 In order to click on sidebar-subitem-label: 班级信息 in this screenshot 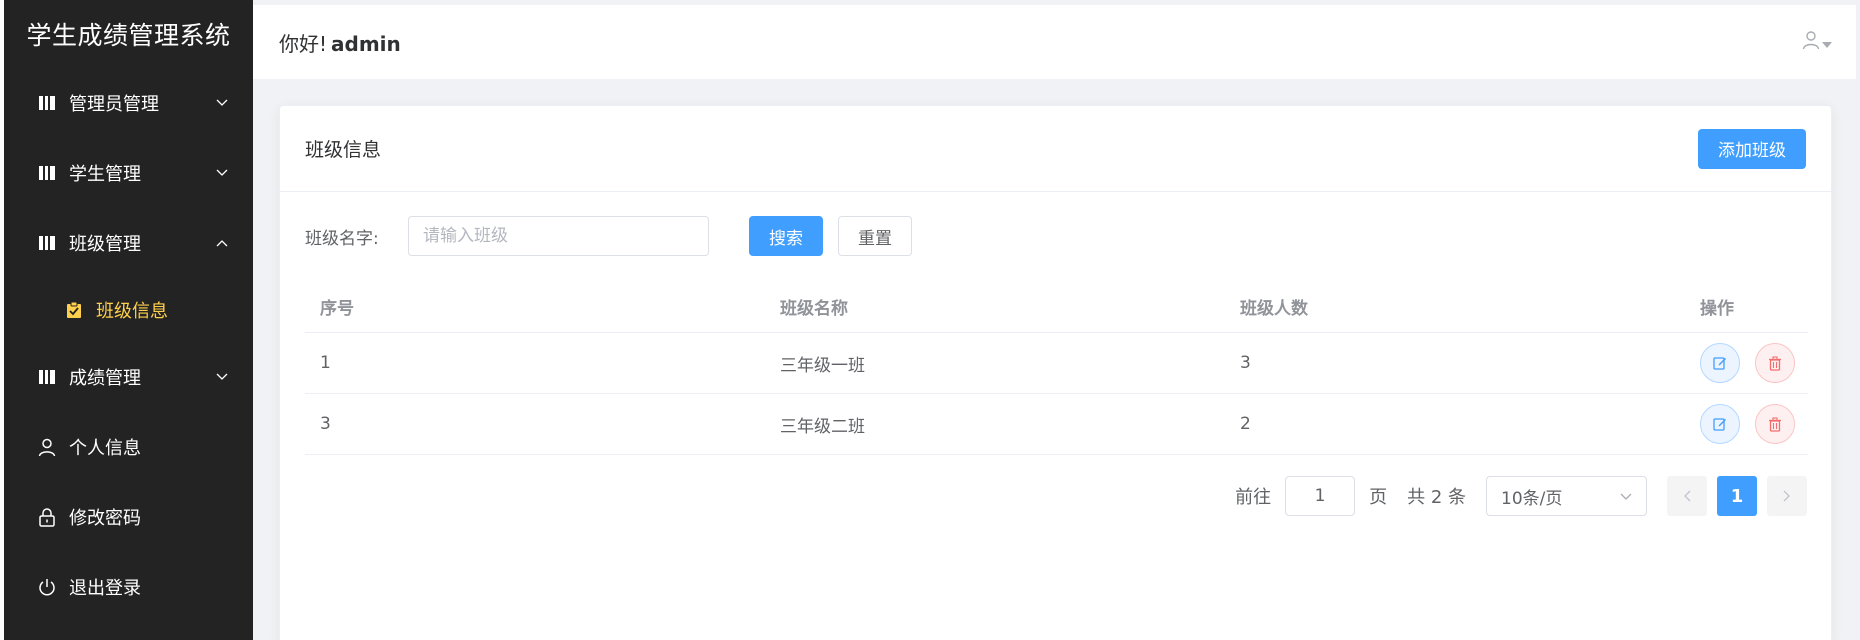, I will do `click(132, 311)`.